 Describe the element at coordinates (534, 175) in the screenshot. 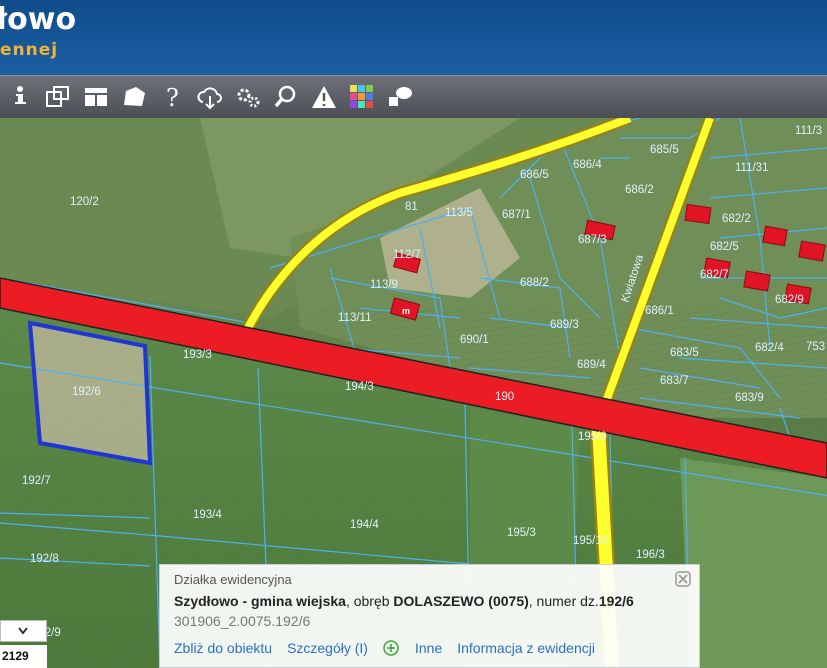

I see `parcel-label: 686/5` at that location.